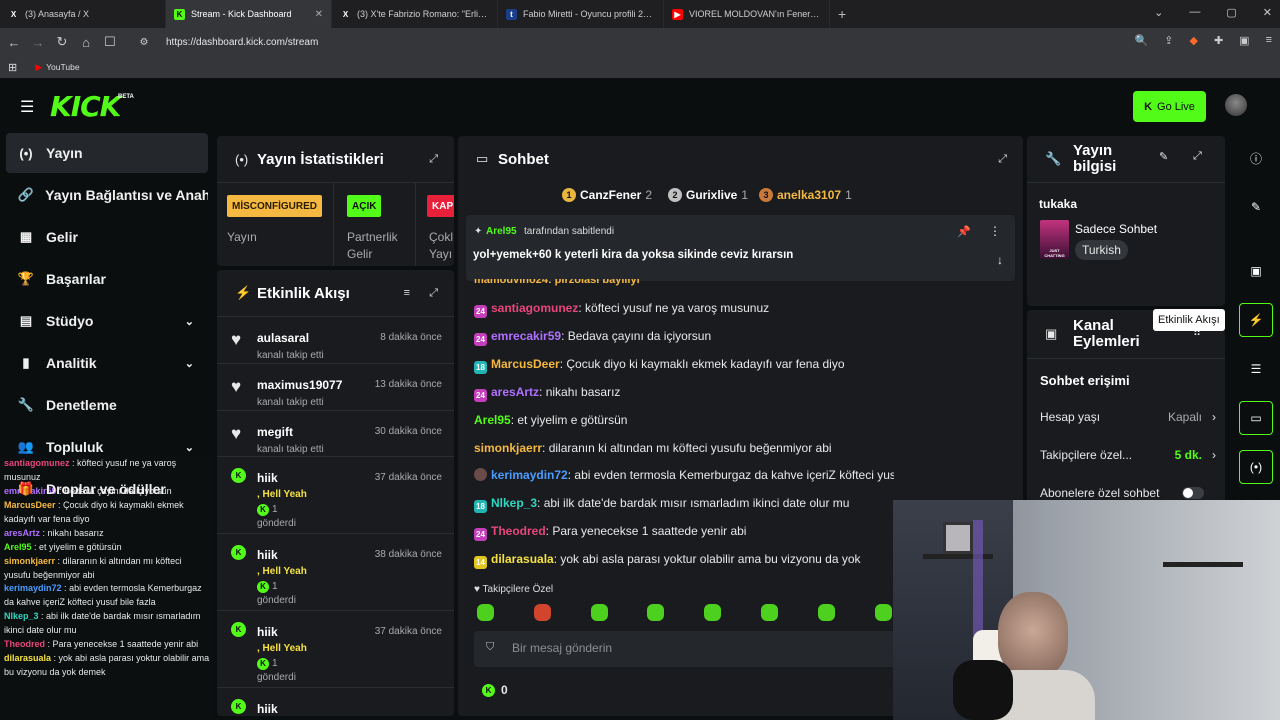 The width and height of the screenshot is (1280, 720). Describe the element at coordinates (964, 231) in the screenshot. I see `unpin-icon: 📌` at that location.